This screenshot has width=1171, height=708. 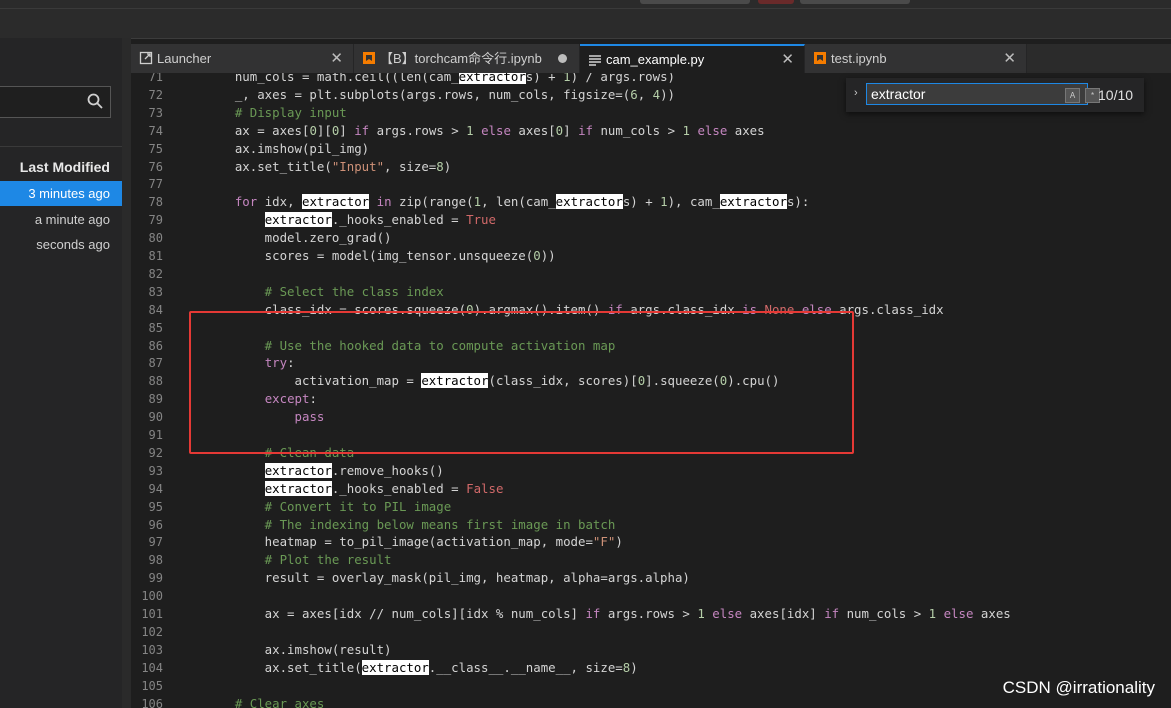 I want to click on watermark: CSDN @irrationality, so click(x=1078, y=687).